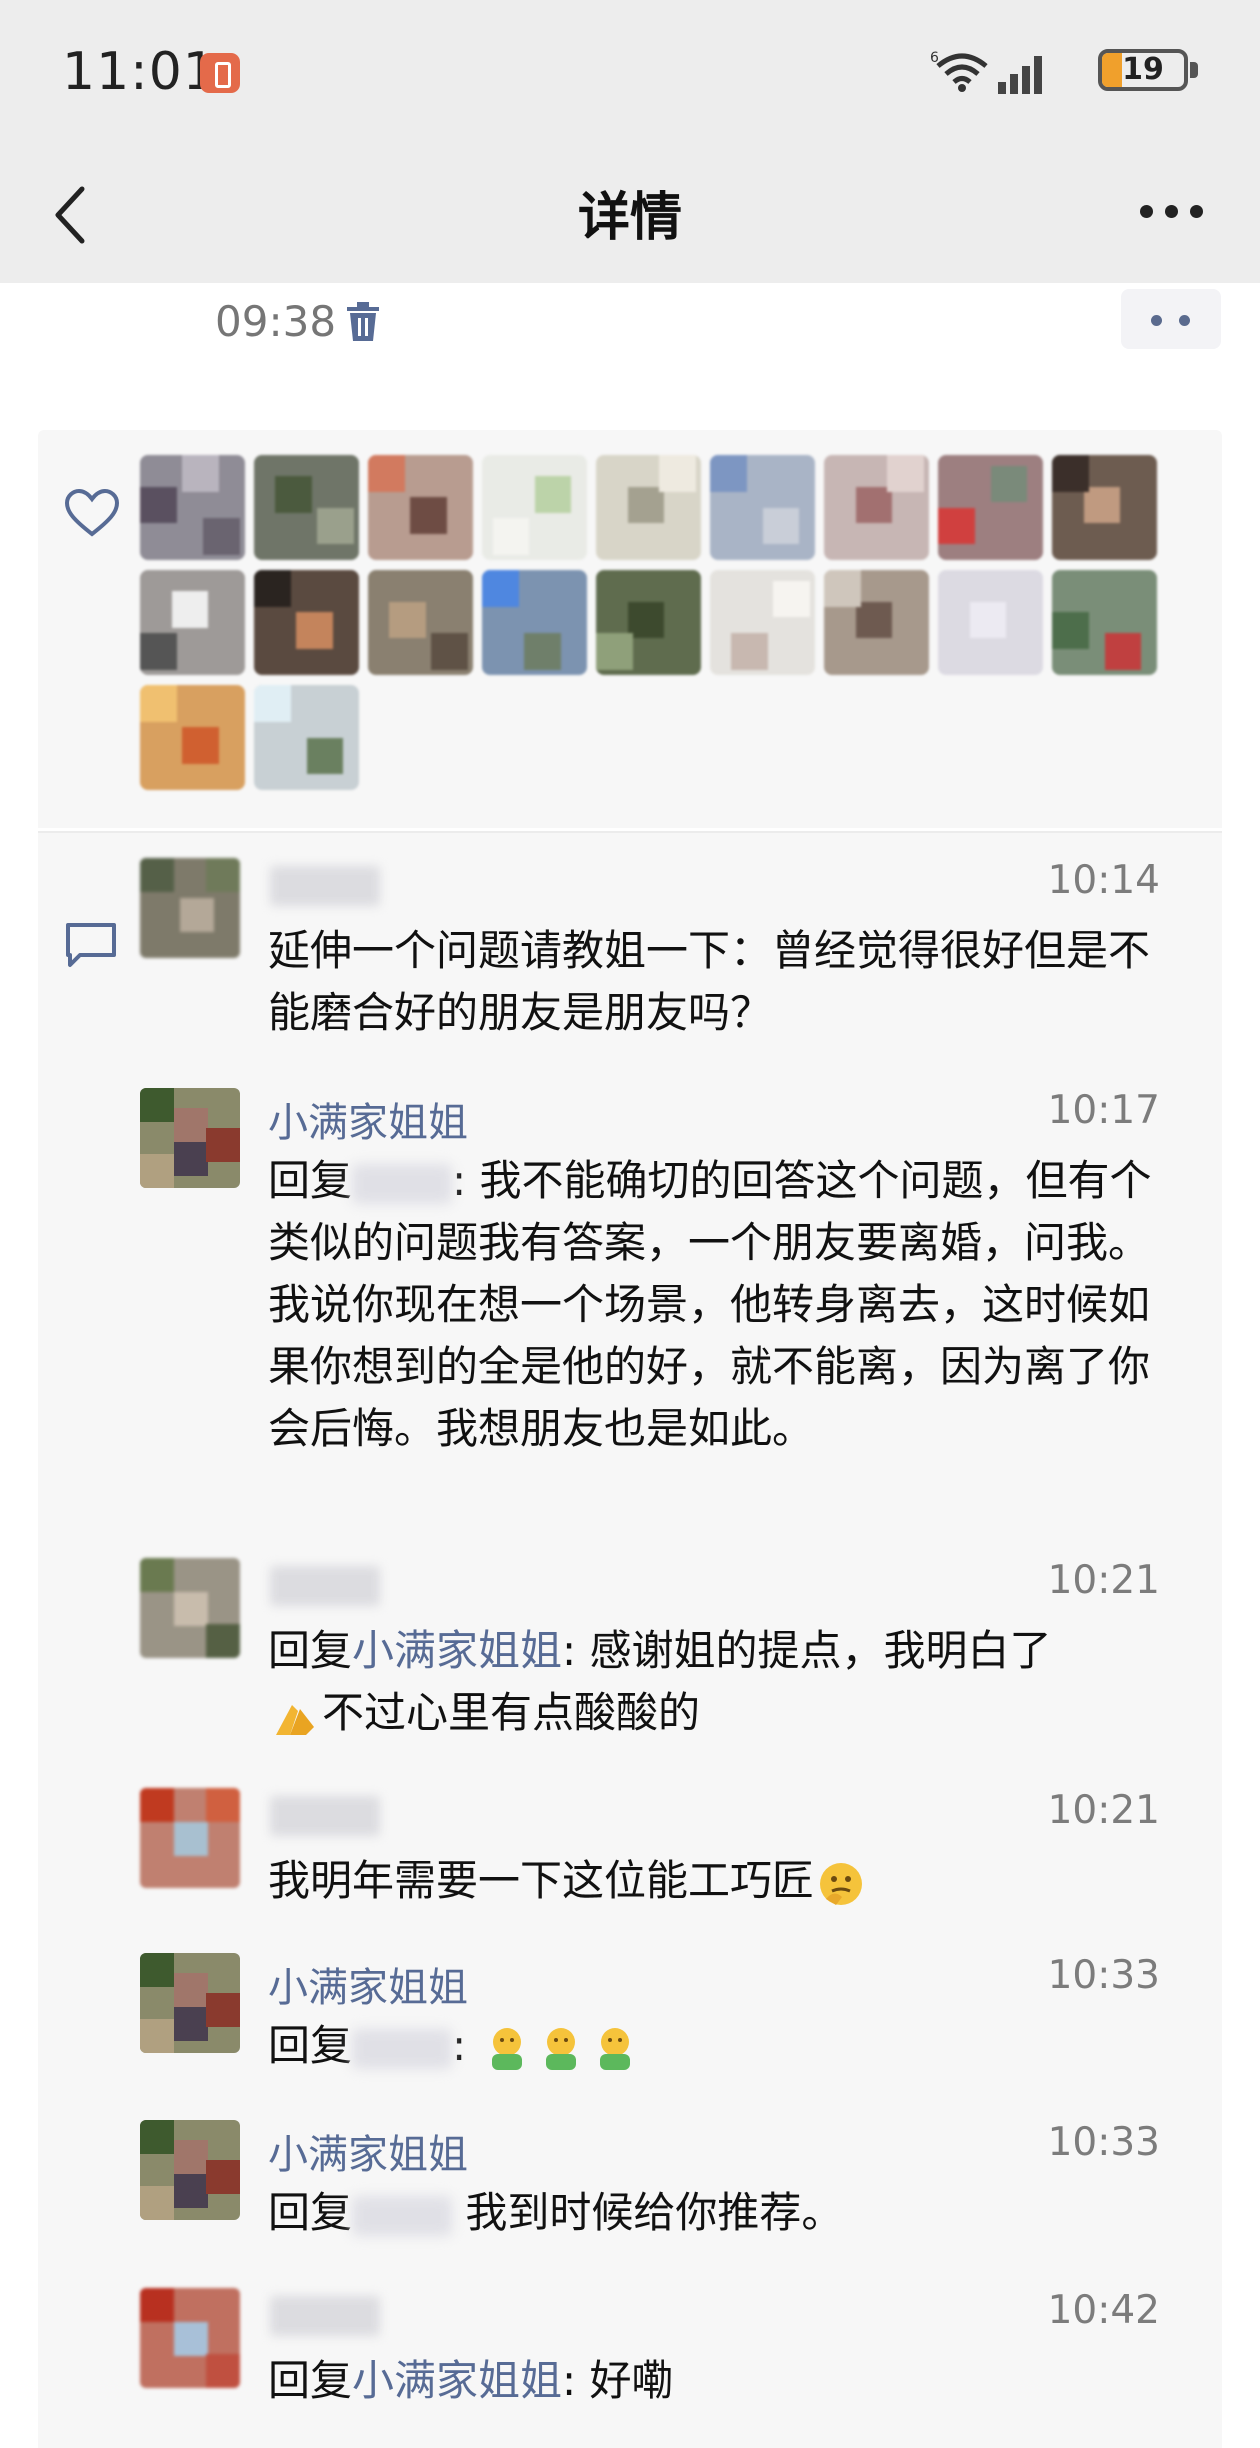  I want to click on pray-emoji-icon, so click(295, 1719).